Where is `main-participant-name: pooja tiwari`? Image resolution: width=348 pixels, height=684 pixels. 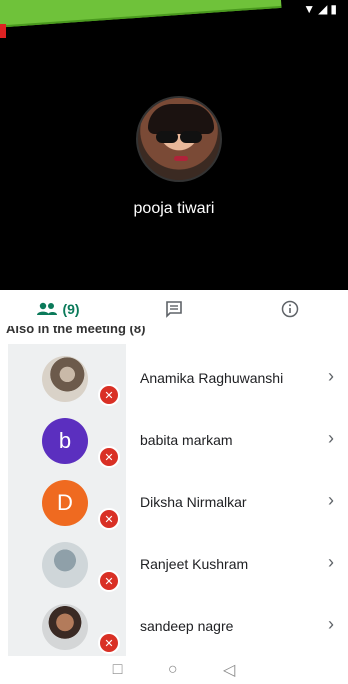 main-participant-name: pooja tiwari is located at coordinates (174, 208).